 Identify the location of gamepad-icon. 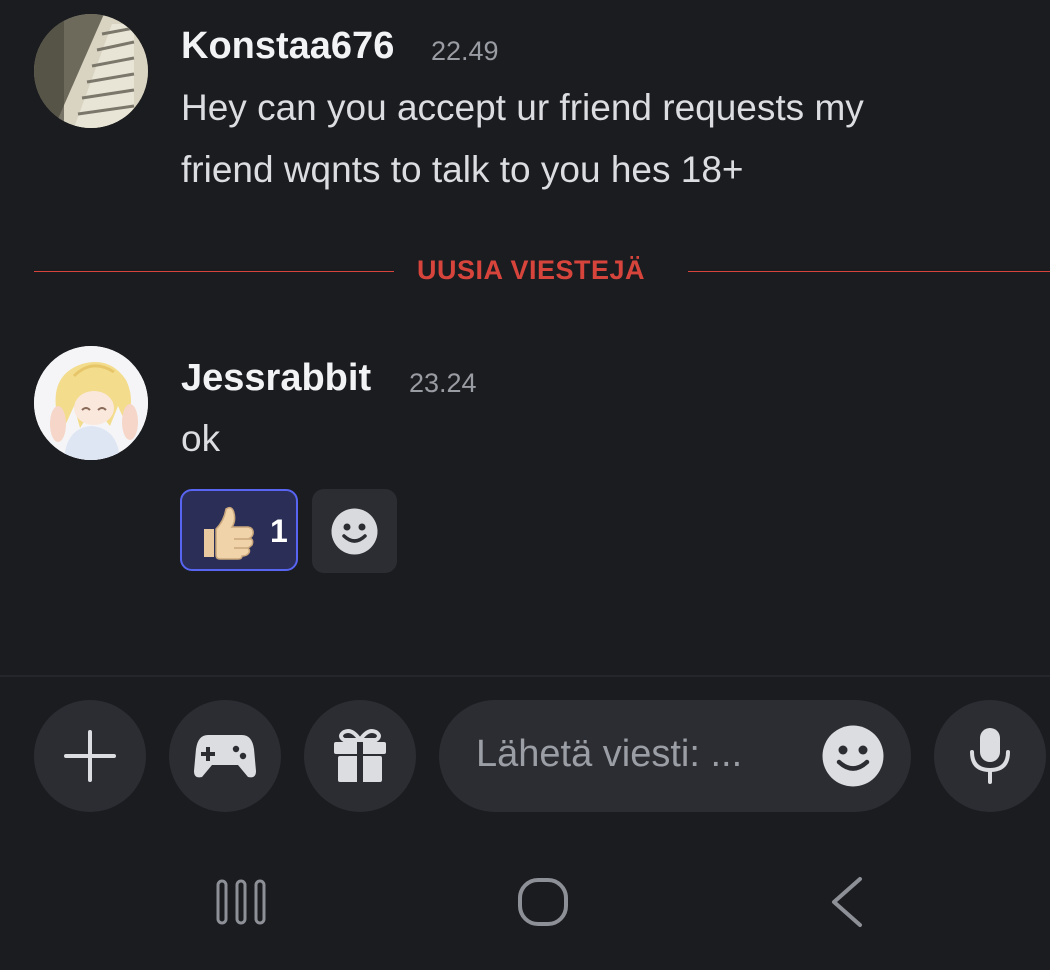
(225, 756).